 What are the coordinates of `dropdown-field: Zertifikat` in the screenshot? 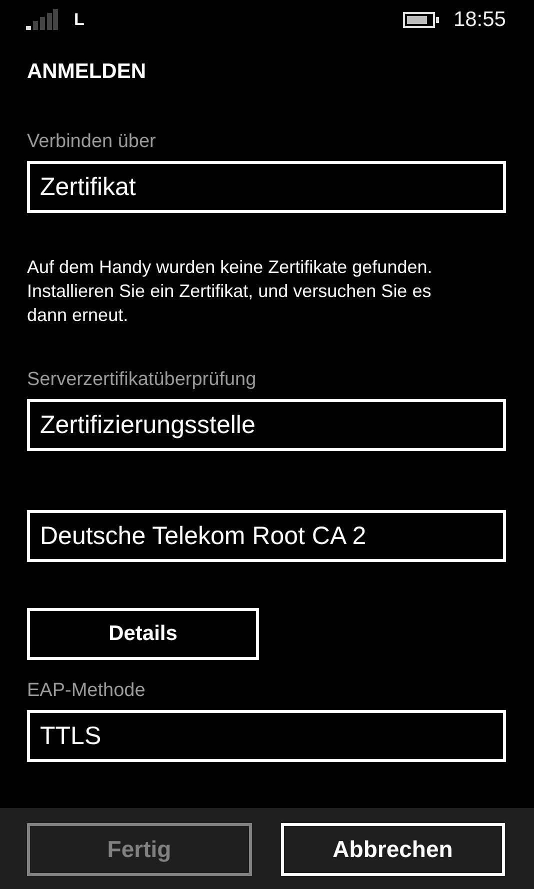 It's located at (266, 187).